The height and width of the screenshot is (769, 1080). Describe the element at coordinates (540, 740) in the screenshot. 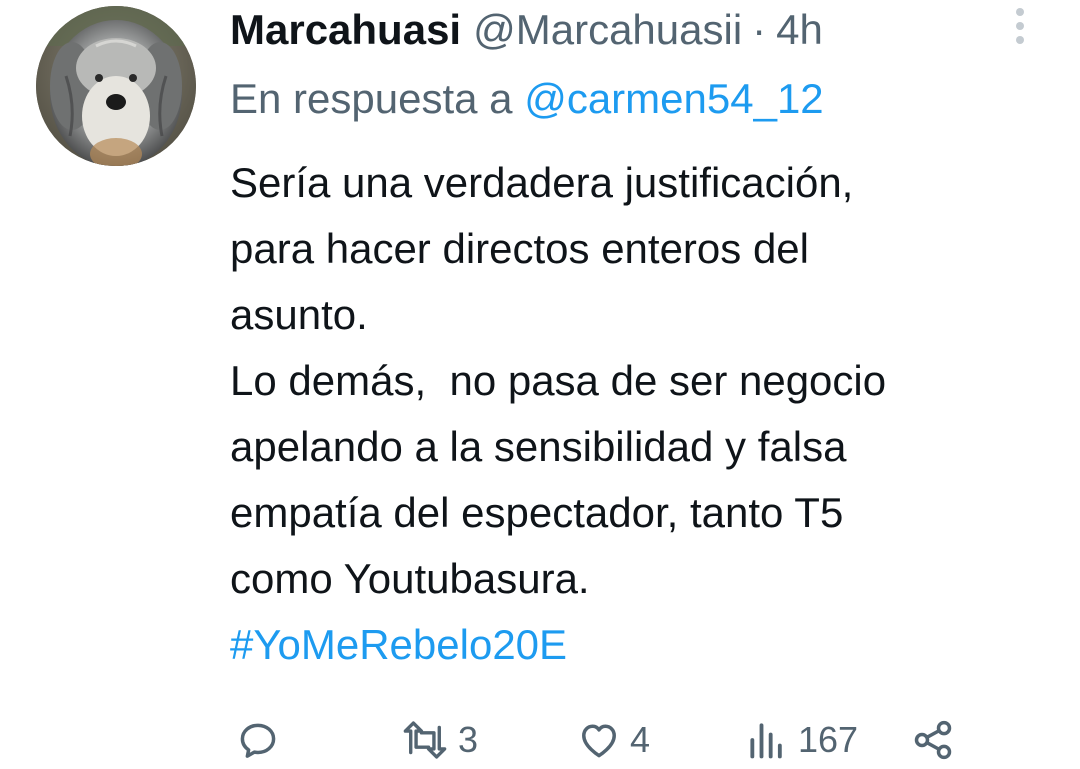

I see `tweet-actions: 3 4 167` at that location.